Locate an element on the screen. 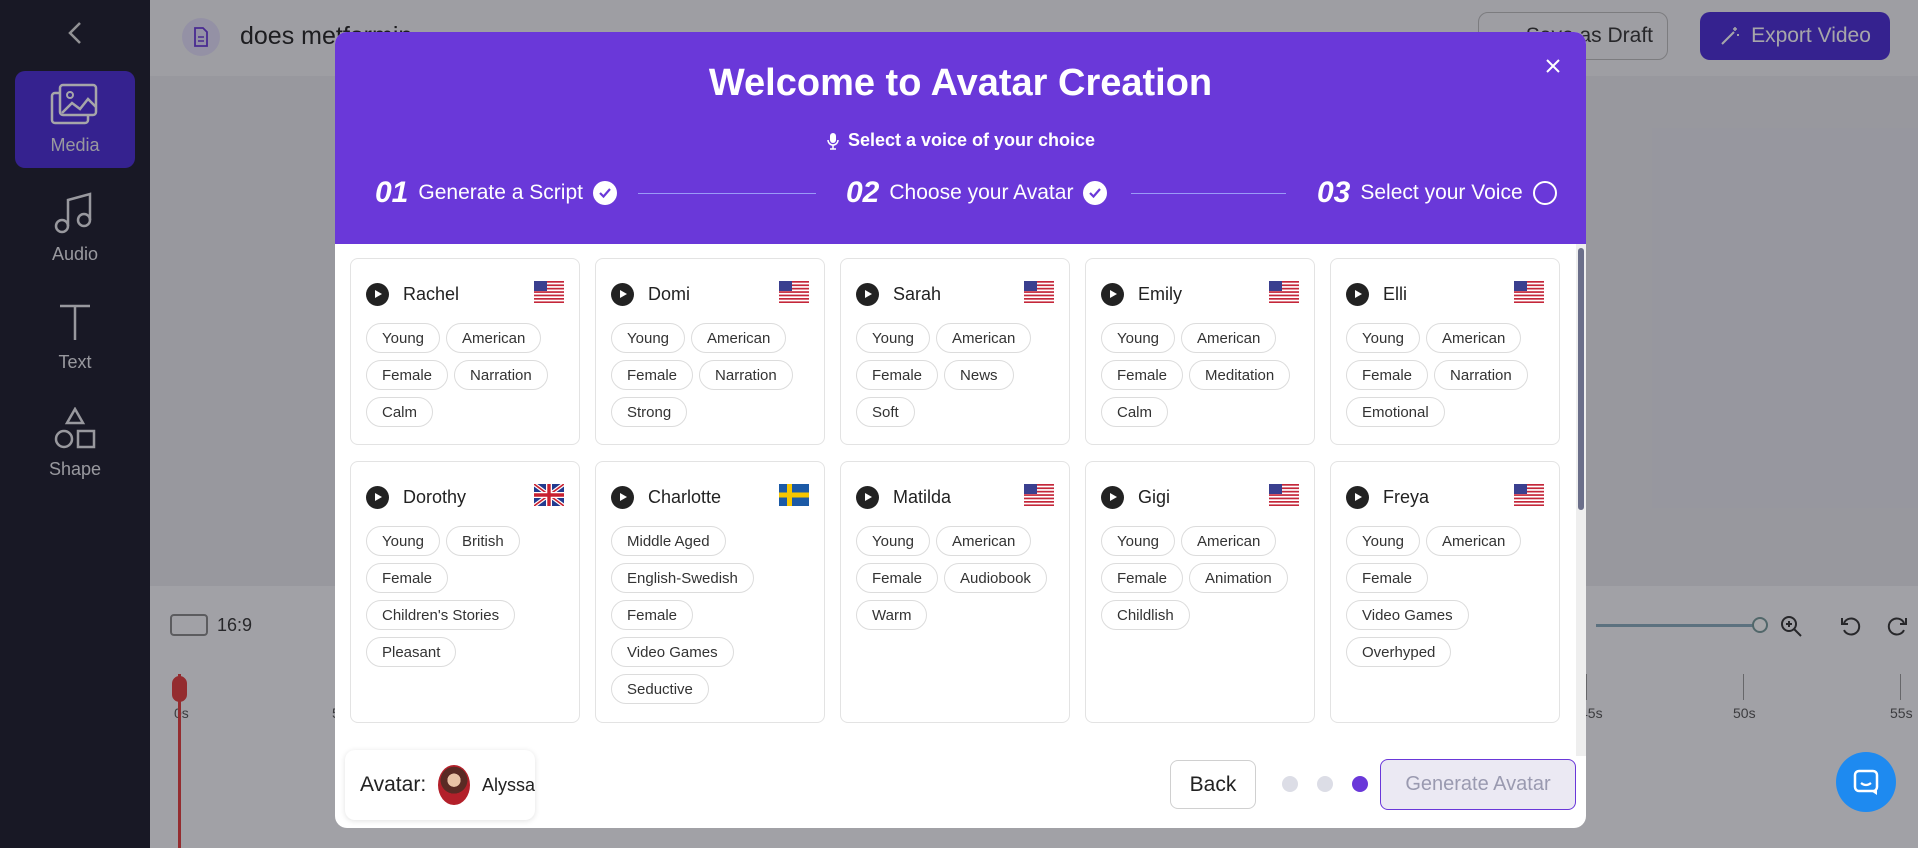 The width and height of the screenshot is (1918, 848). sweden-flag-icon is located at coordinates (794, 497).